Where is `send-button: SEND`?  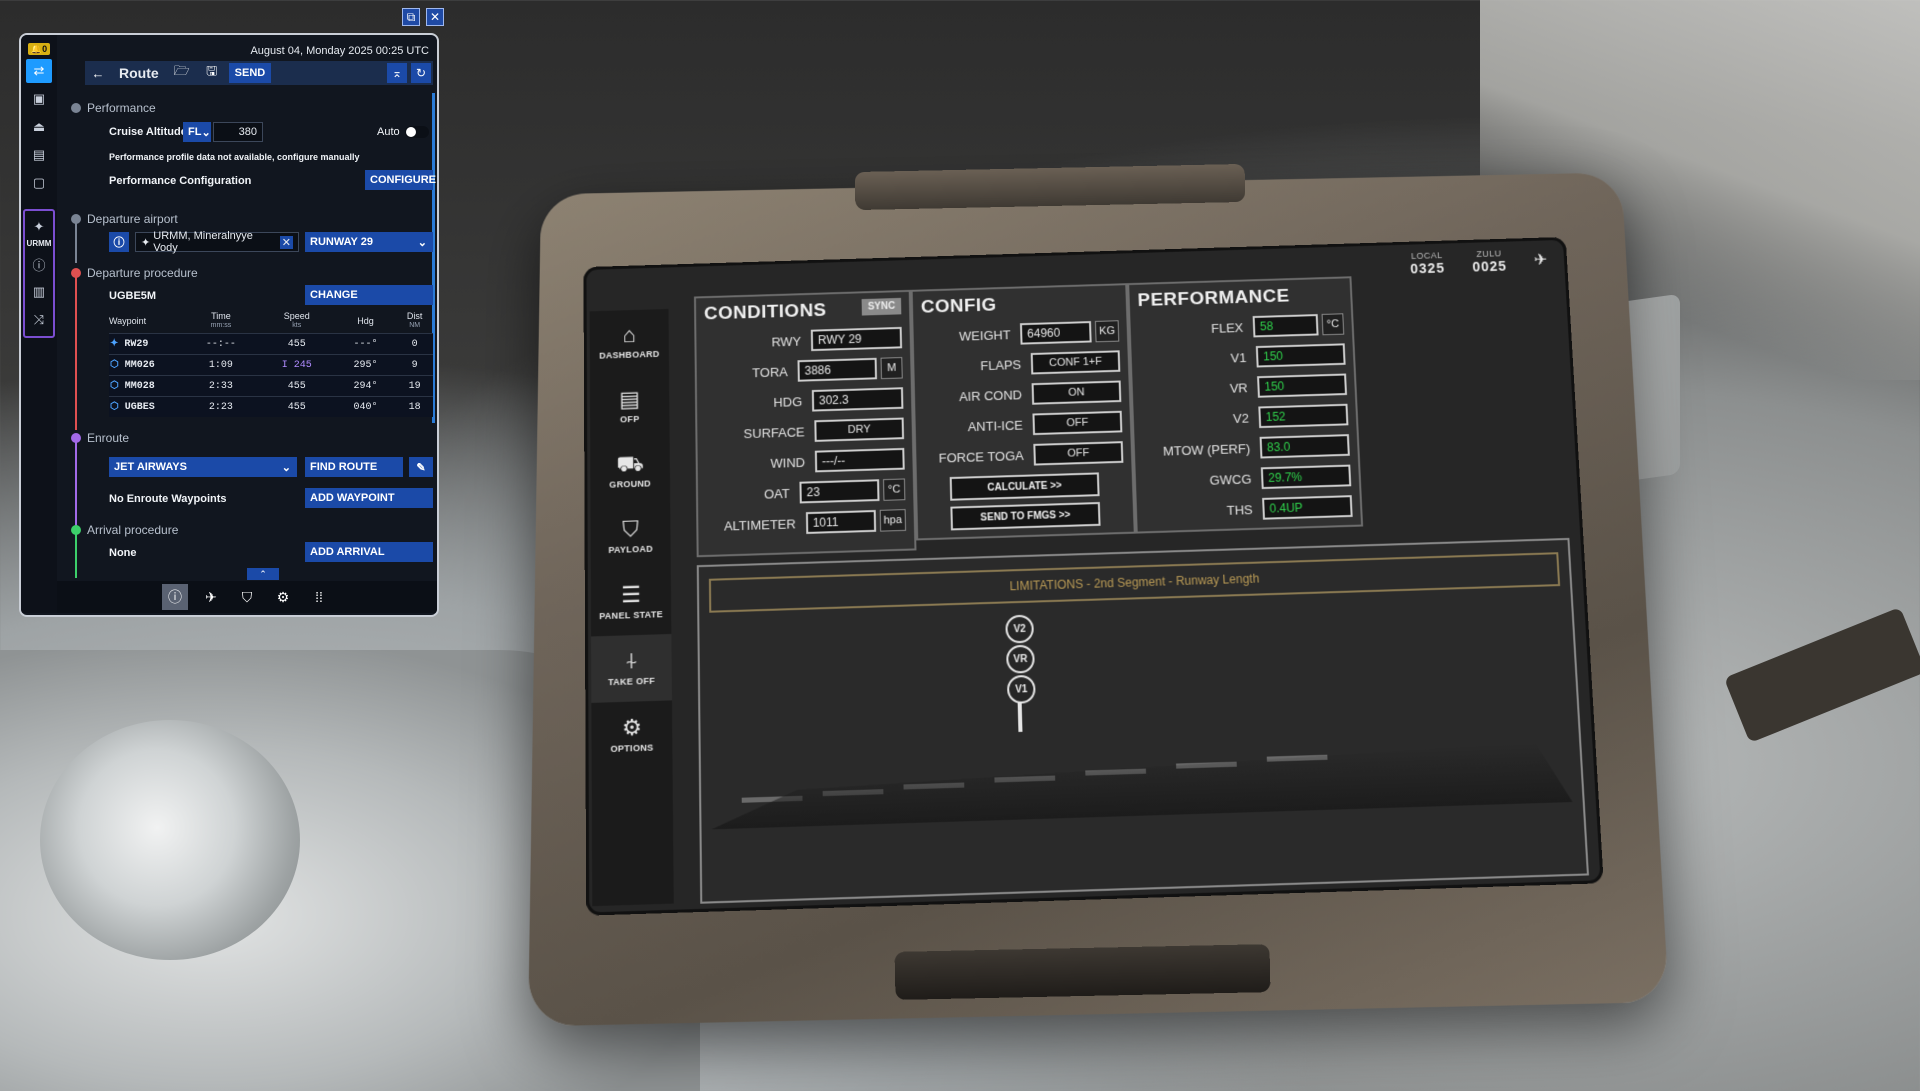 send-button: SEND is located at coordinates (250, 73).